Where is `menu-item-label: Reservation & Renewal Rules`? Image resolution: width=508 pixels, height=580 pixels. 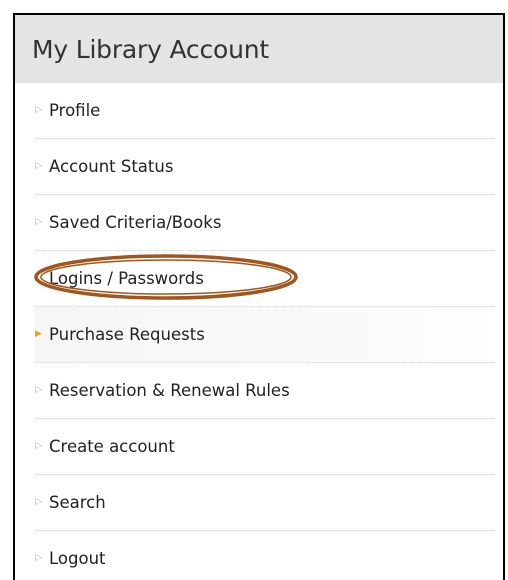 menu-item-label: Reservation & Renewal Rules is located at coordinates (169, 390).